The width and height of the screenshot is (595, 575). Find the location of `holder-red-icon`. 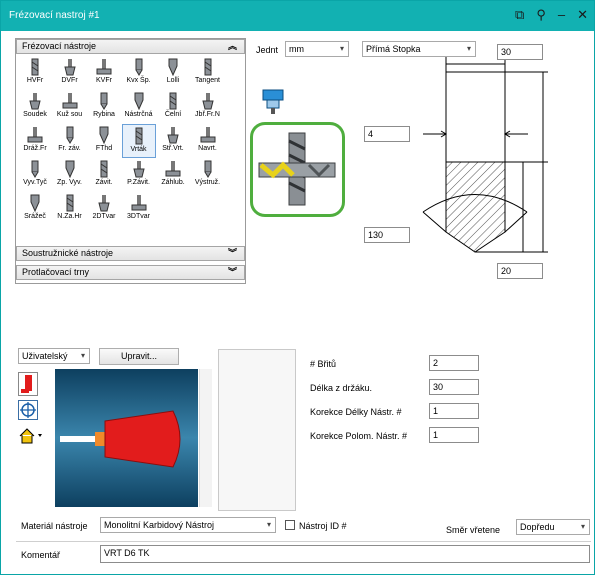

holder-red-icon is located at coordinates (28, 384).